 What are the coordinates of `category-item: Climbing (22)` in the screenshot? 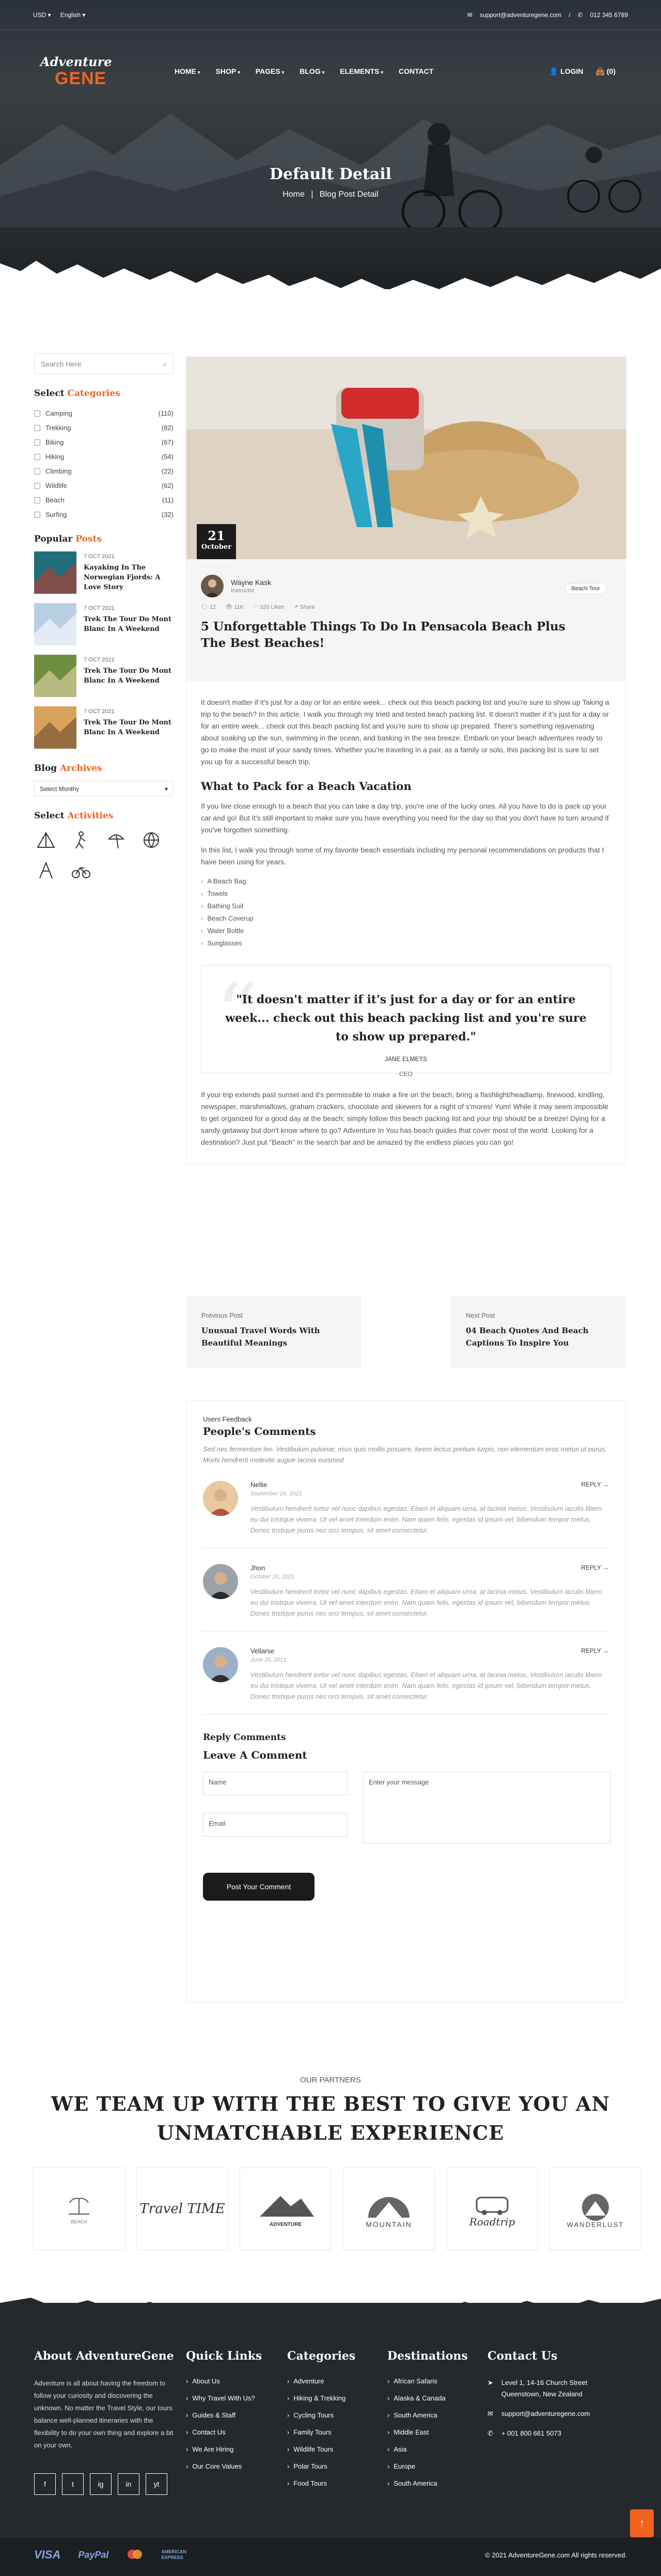 It's located at (104, 471).